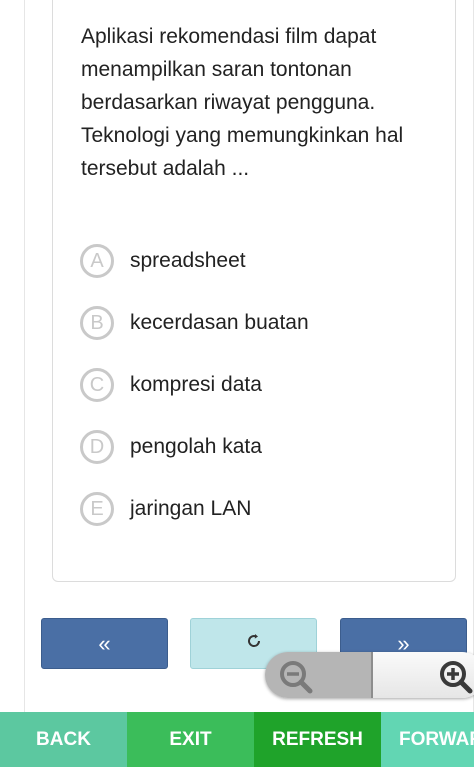  I want to click on option-c-label: kompresi data, so click(196, 384).